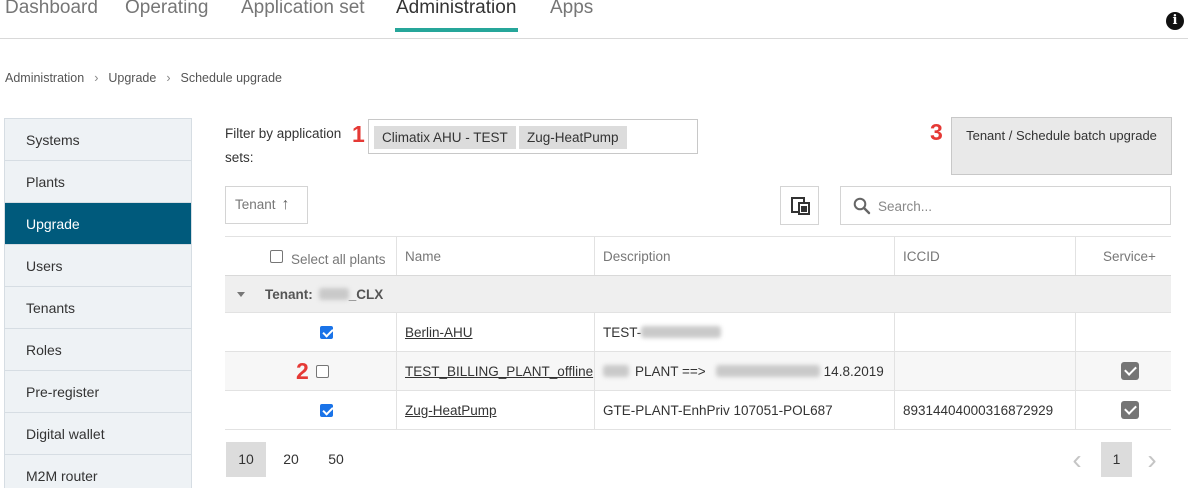  What do you see at coordinates (451, 410) in the screenshot?
I see `plant-link: Zug-HeatPump` at bounding box center [451, 410].